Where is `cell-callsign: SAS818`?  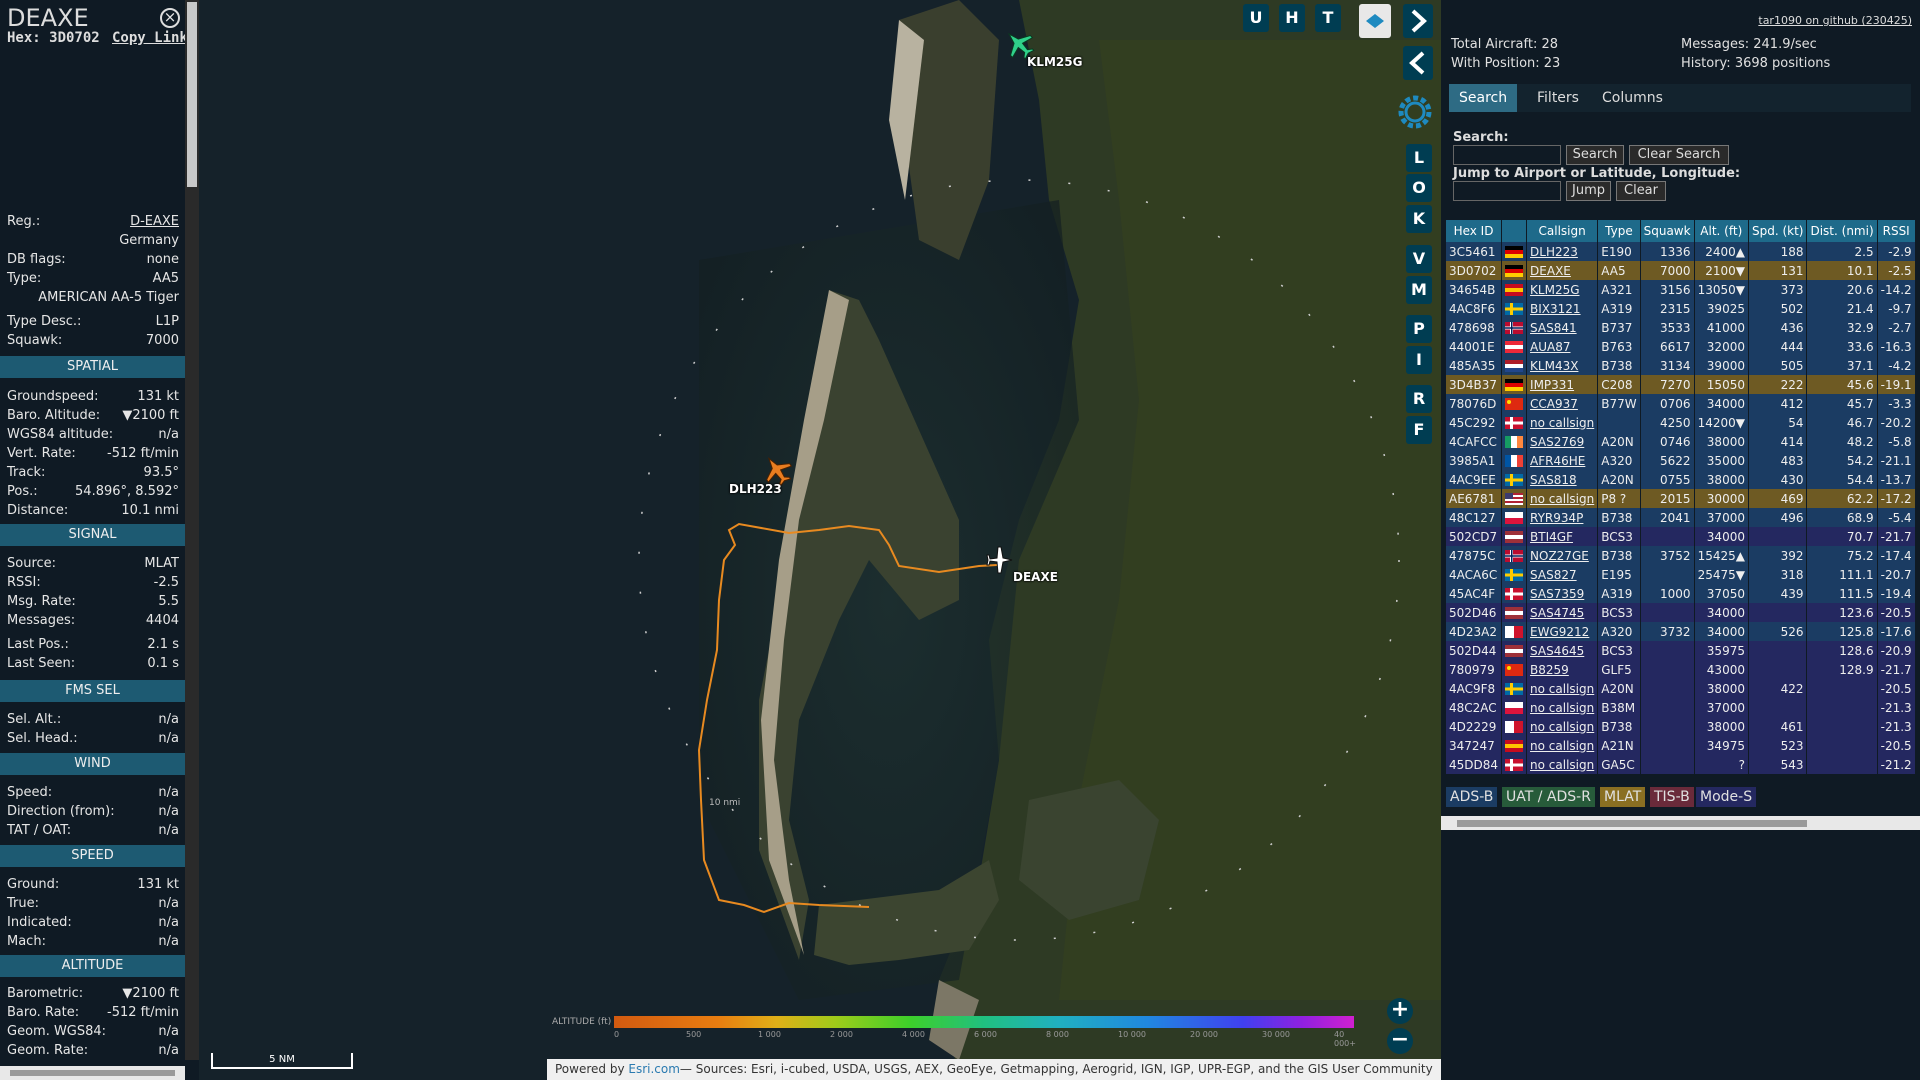 cell-callsign: SAS818 is located at coordinates (1562, 479).